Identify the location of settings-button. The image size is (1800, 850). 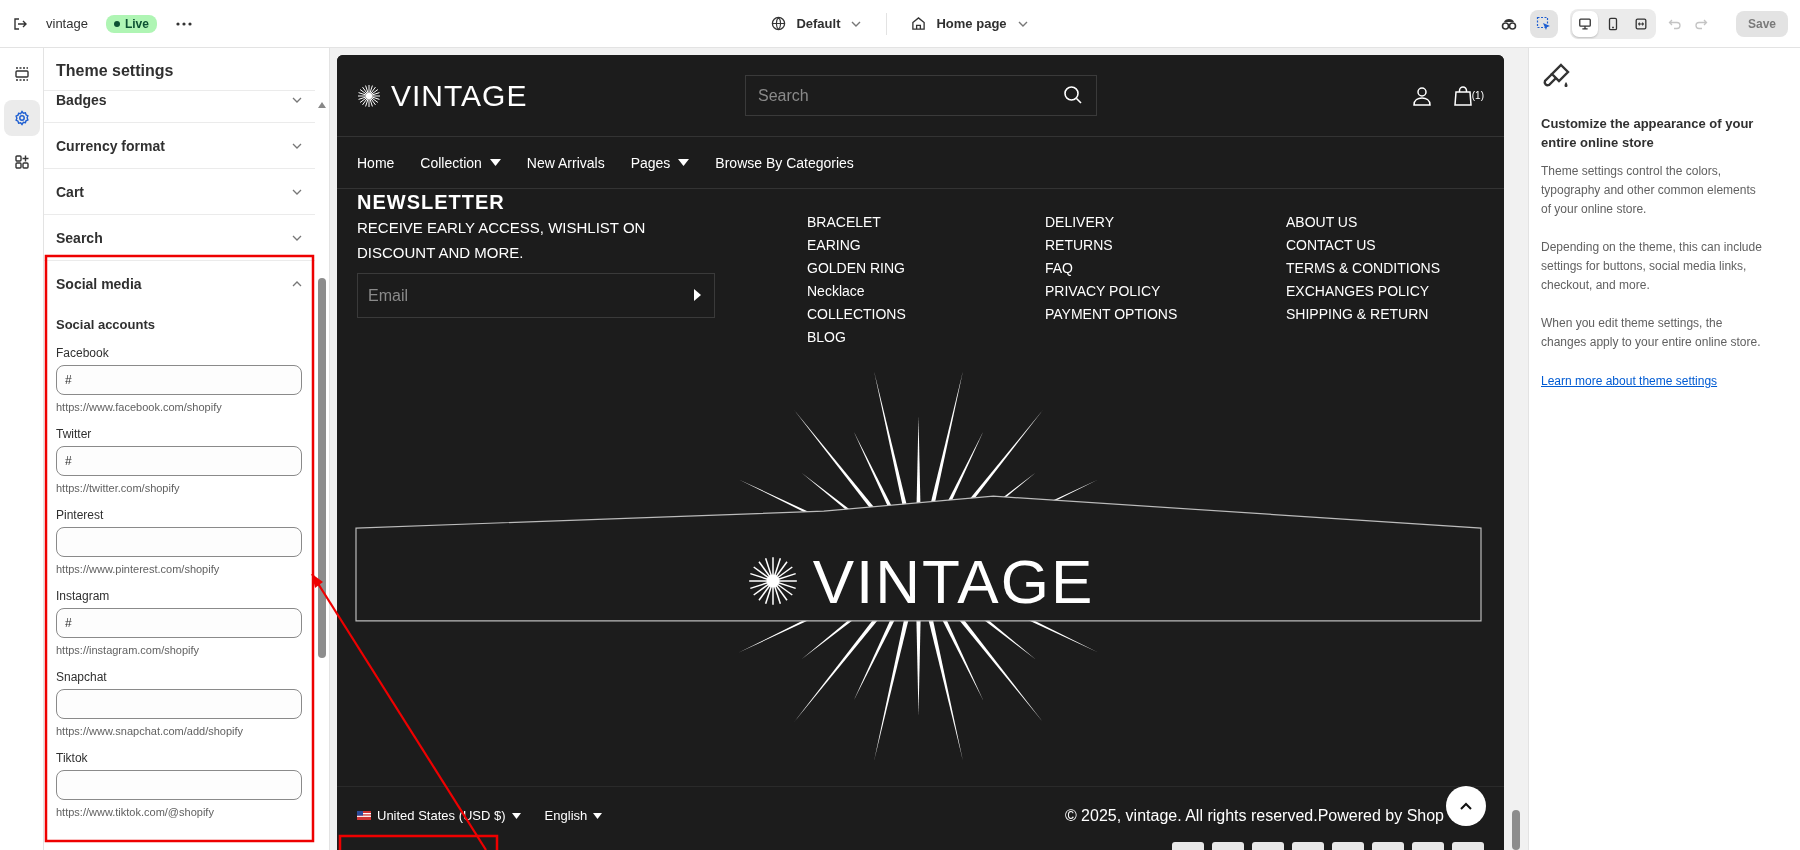
(21, 118).